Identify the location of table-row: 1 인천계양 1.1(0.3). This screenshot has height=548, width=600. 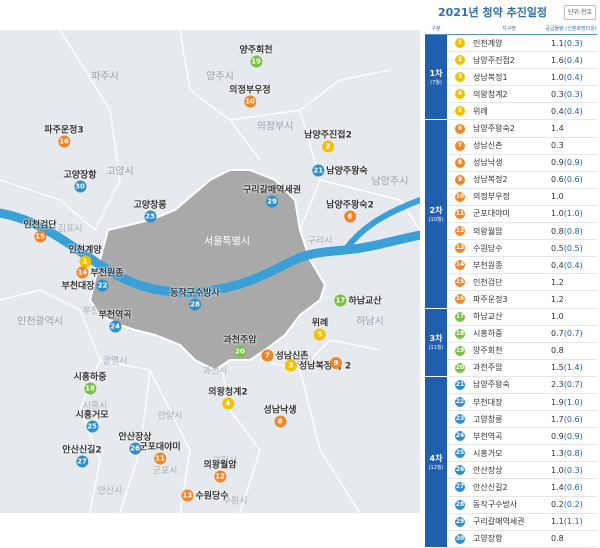
(522, 44).